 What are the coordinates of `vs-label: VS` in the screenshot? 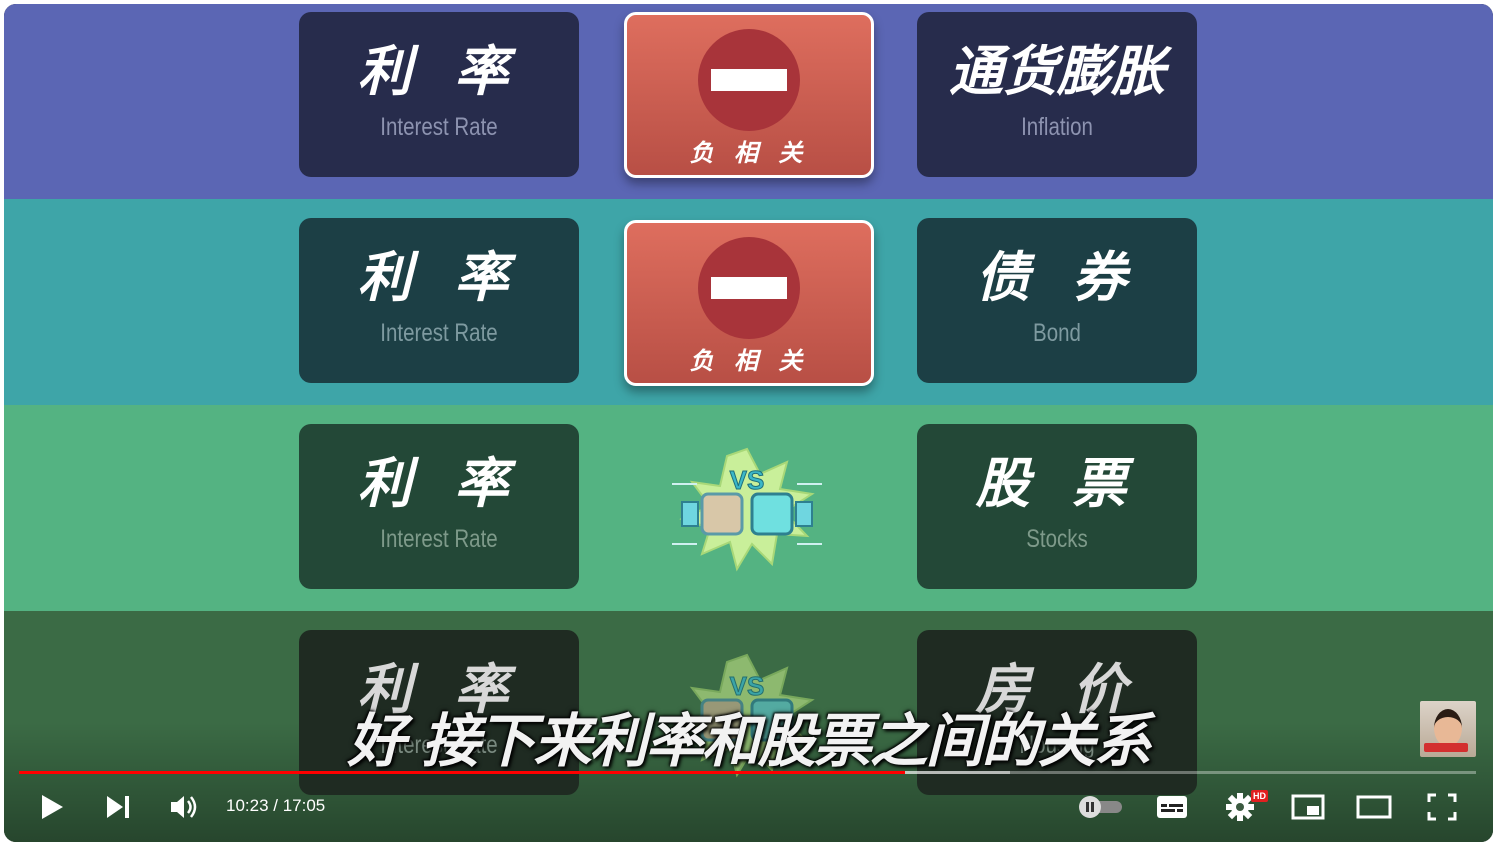 It's located at (747, 480).